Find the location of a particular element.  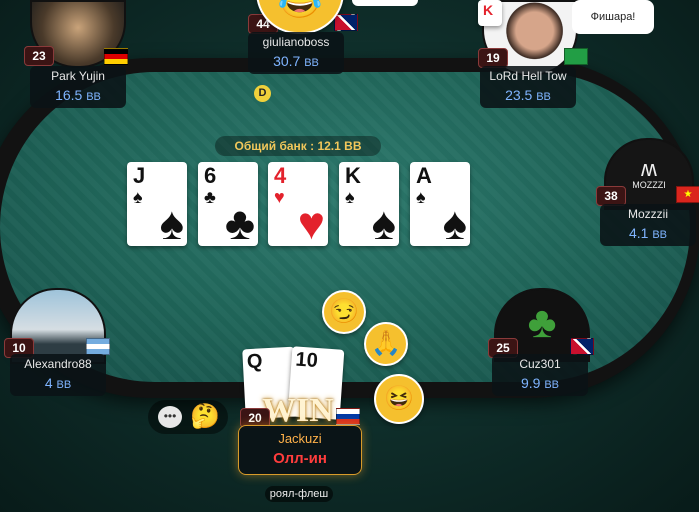

thinking-emoji-icon: 🤔 is located at coordinates (205, 416).